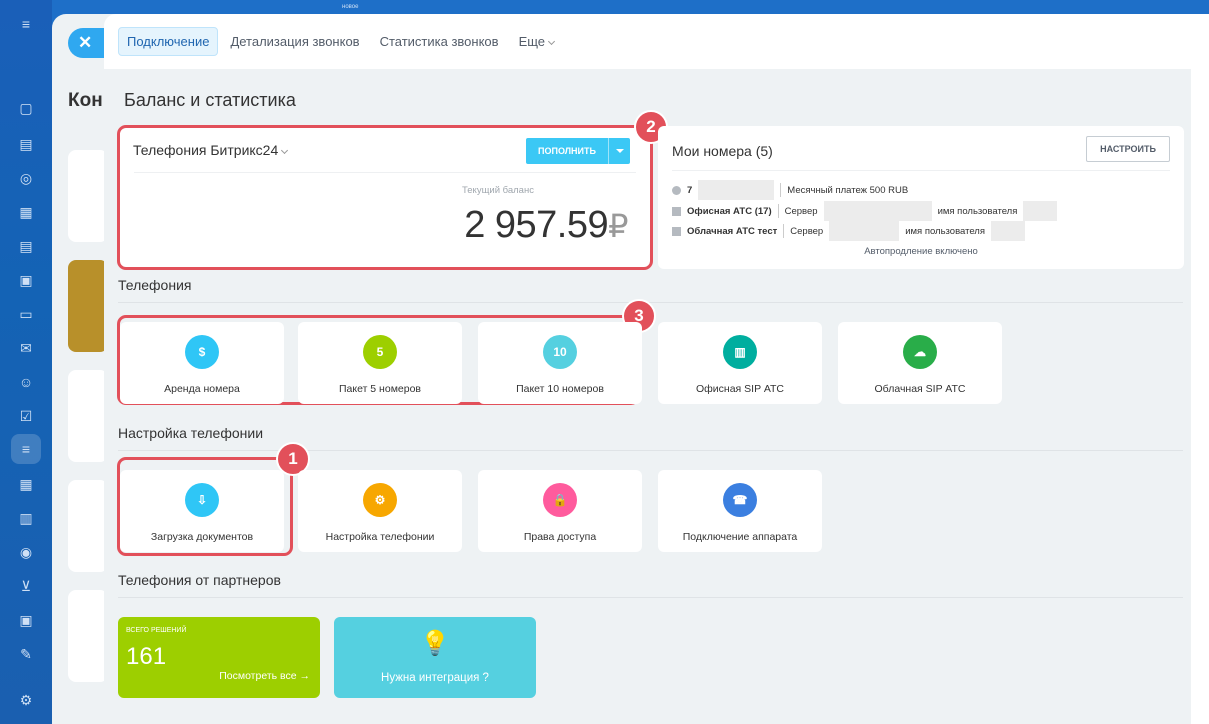 Image resolution: width=1209 pixels, height=724 pixels. Describe the element at coordinates (807, 231) in the screenshot. I see `server-label: Сервер` at that location.